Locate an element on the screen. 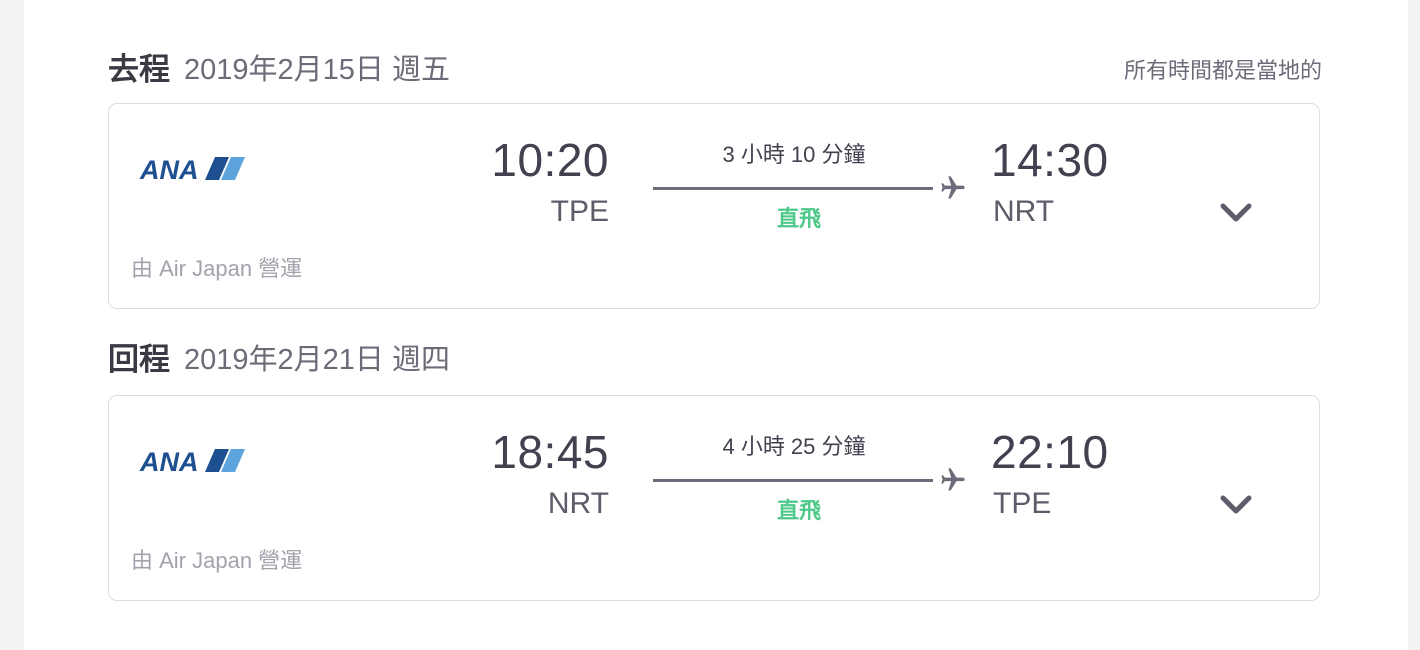  flight-duration: 3 小時 10 分鐘 is located at coordinates (794, 154).